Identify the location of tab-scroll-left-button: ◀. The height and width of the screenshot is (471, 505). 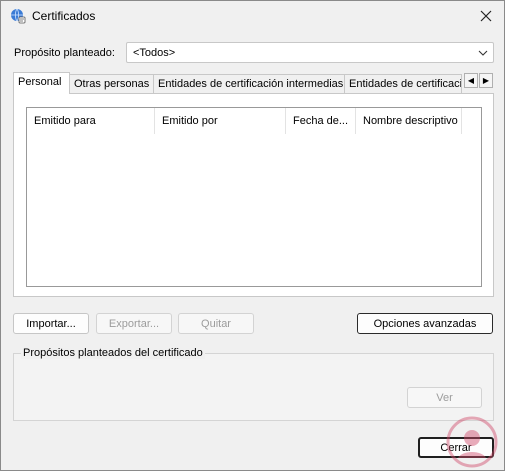
(471, 80).